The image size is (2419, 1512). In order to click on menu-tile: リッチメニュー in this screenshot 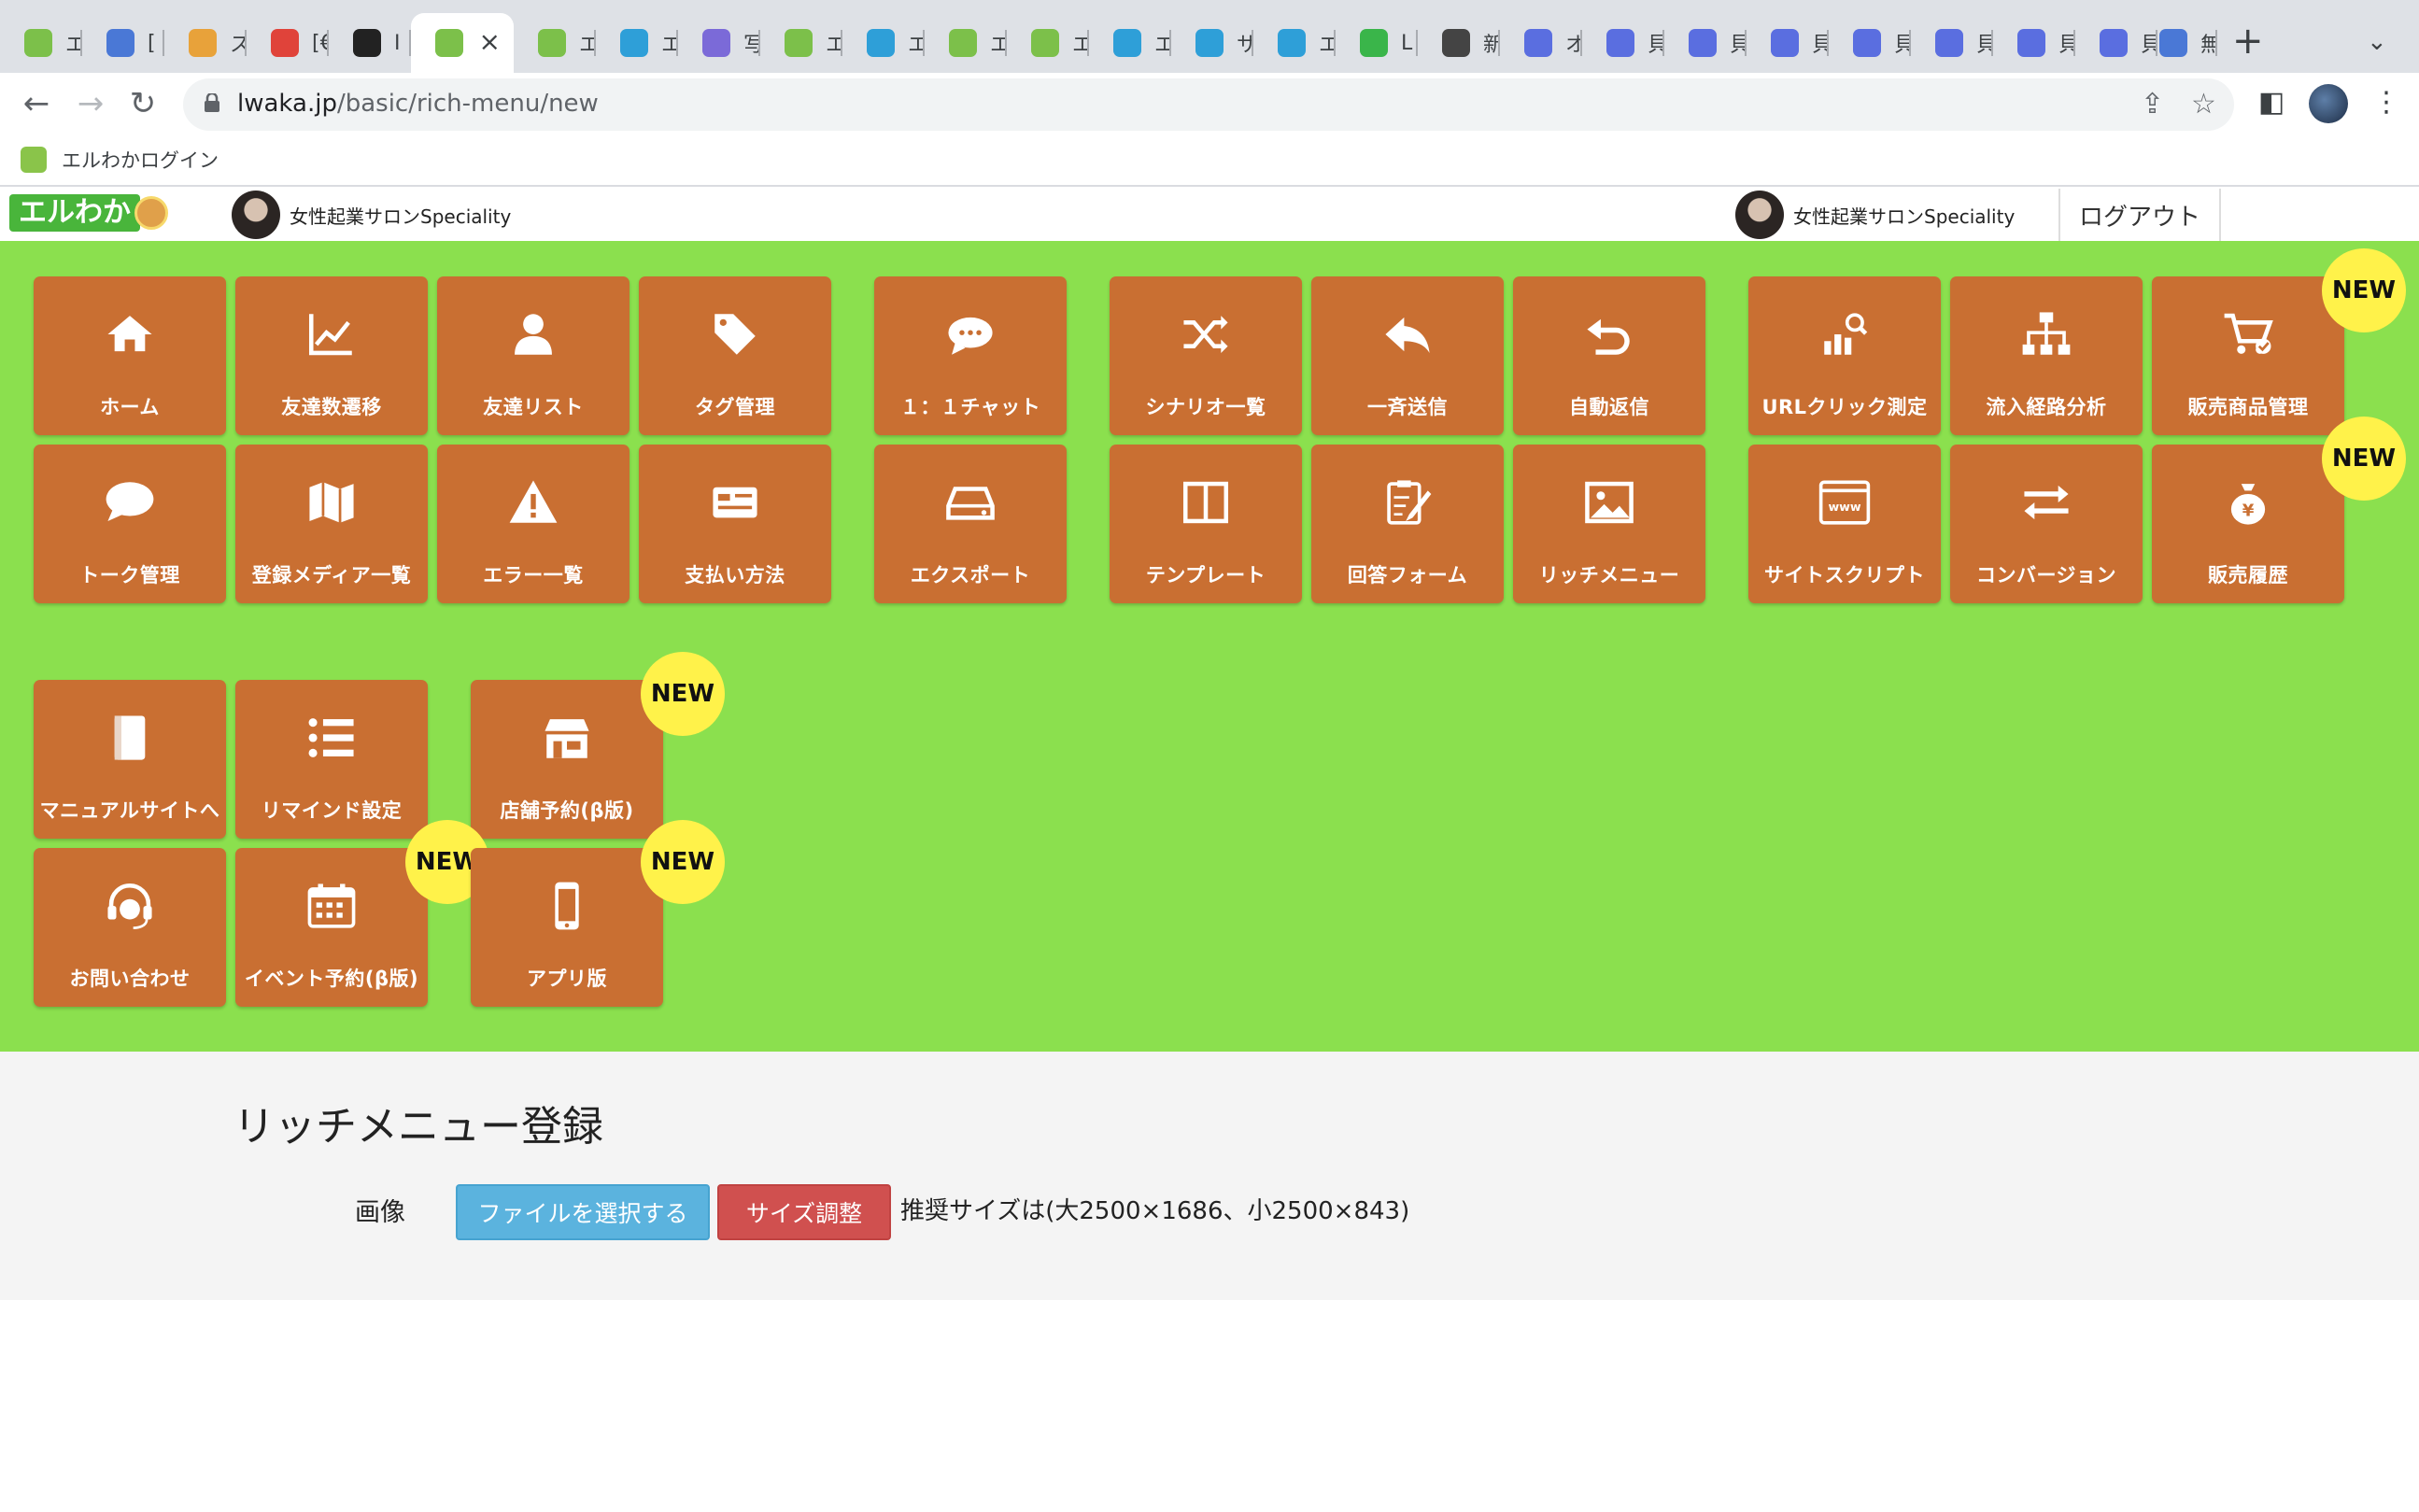, I will do `click(1609, 524)`.